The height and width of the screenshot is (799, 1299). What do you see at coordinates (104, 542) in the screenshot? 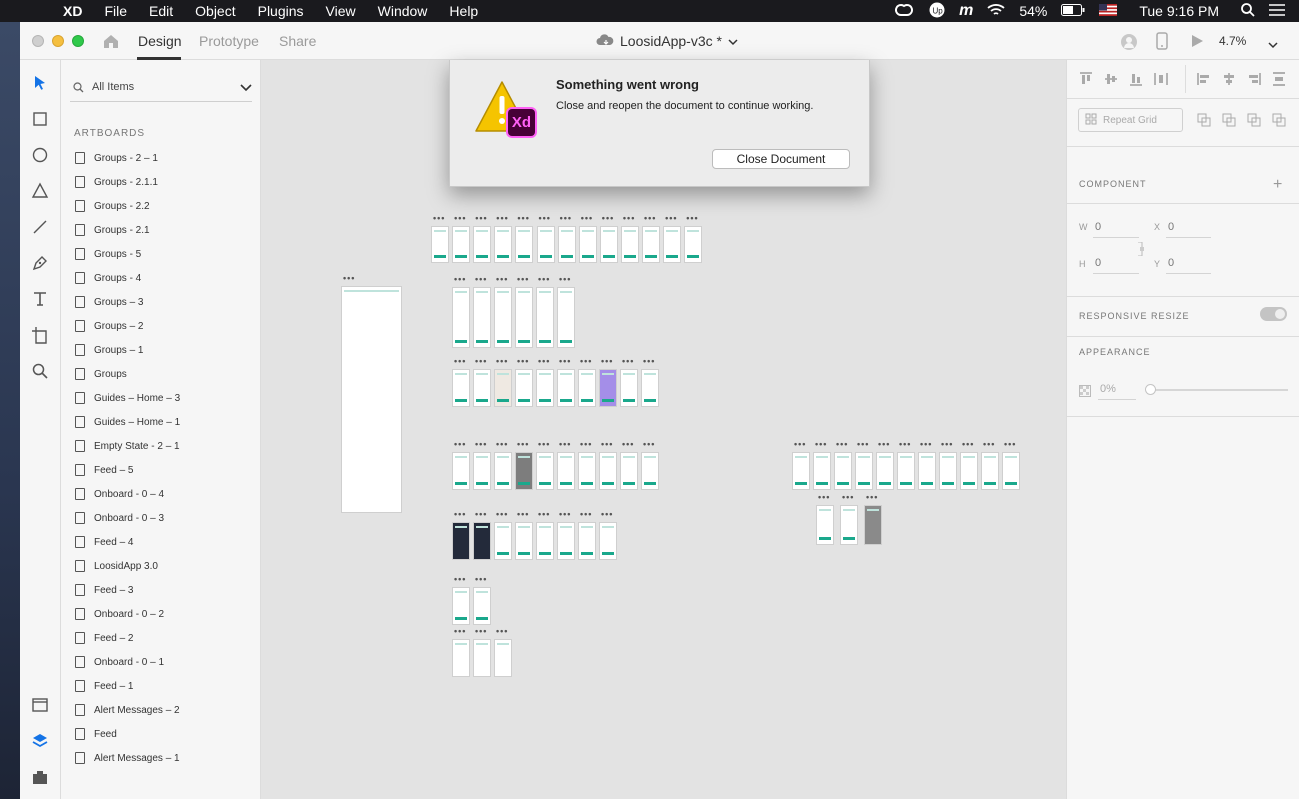
I see `artboard-list-item: Feed – 4` at bounding box center [104, 542].